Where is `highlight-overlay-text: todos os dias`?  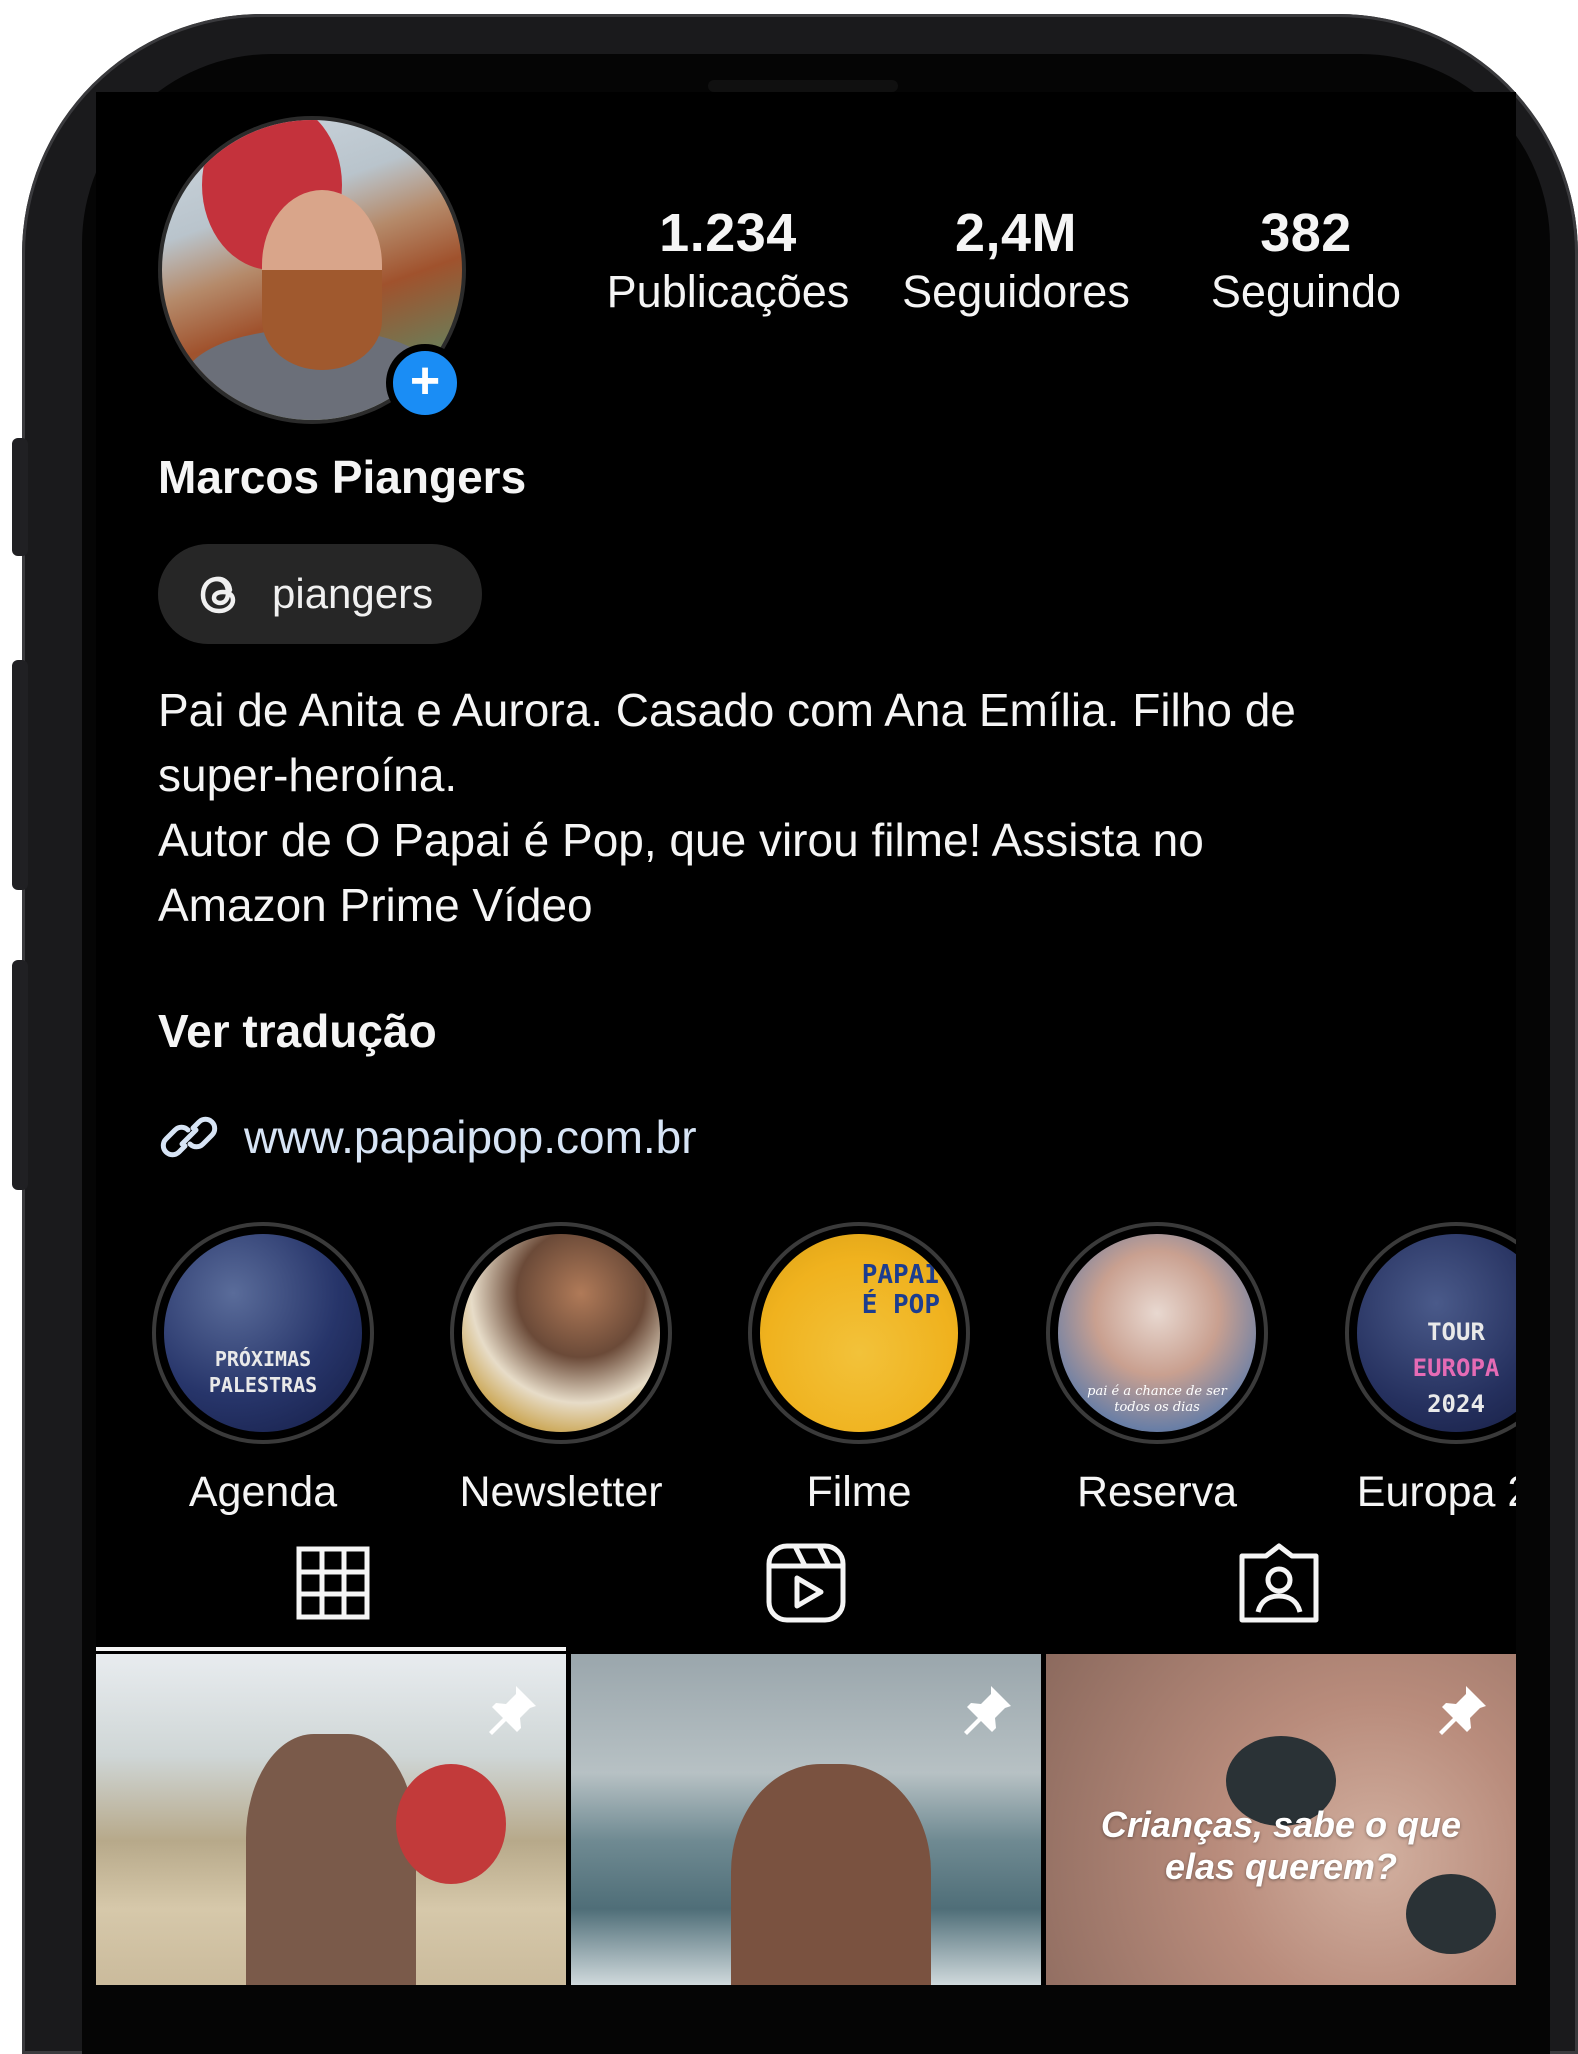
highlight-overlay-text: todos os dias is located at coordinates (1157, 1407).